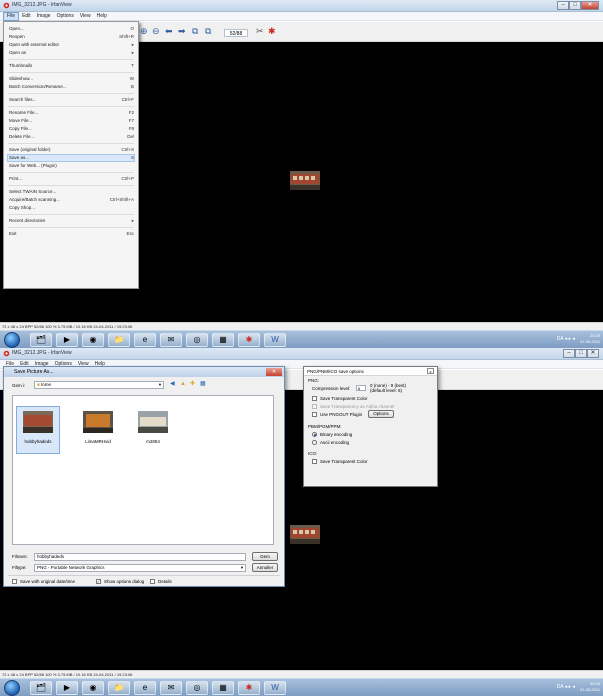 The height and width of the screenshot is (696, 603). Describe the element at coordinates (85, 16) in the screenshot. I see `menu-view: View` at that location.